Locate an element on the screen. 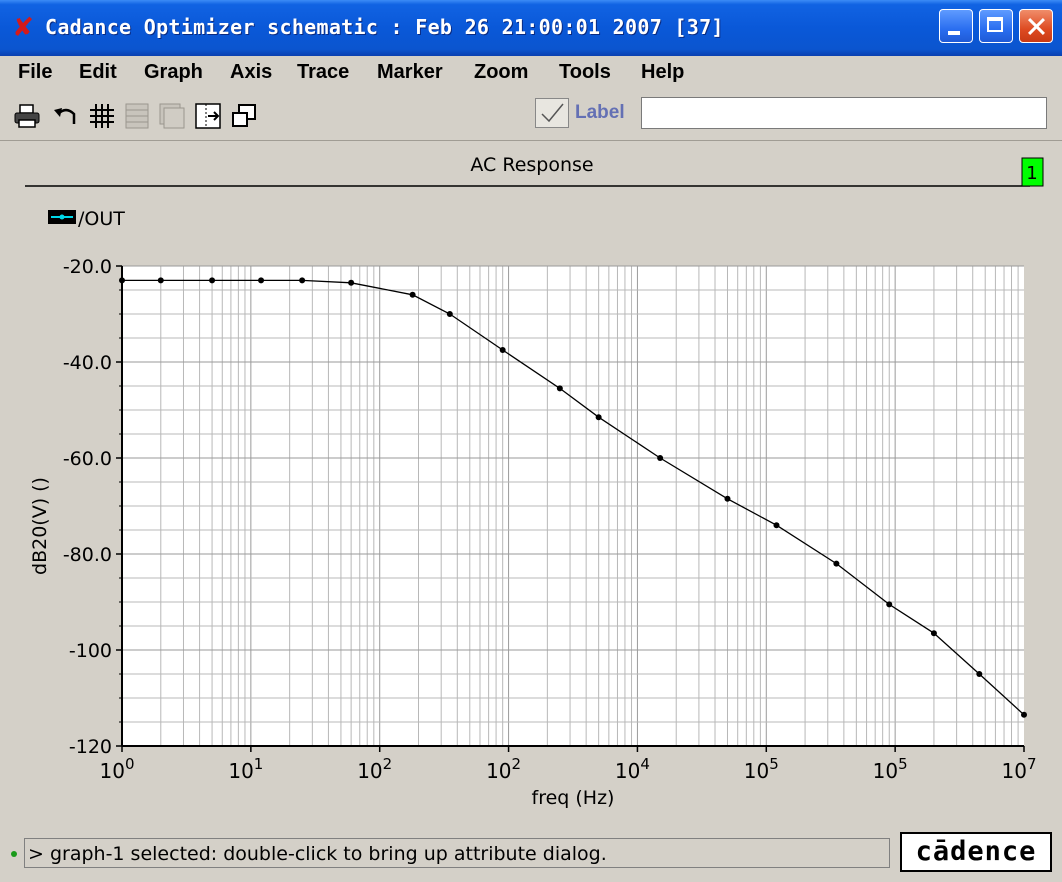 This screenshot has height=882, width=1062. y-tick-label: -20.0 is located at coordinates (87, 267).